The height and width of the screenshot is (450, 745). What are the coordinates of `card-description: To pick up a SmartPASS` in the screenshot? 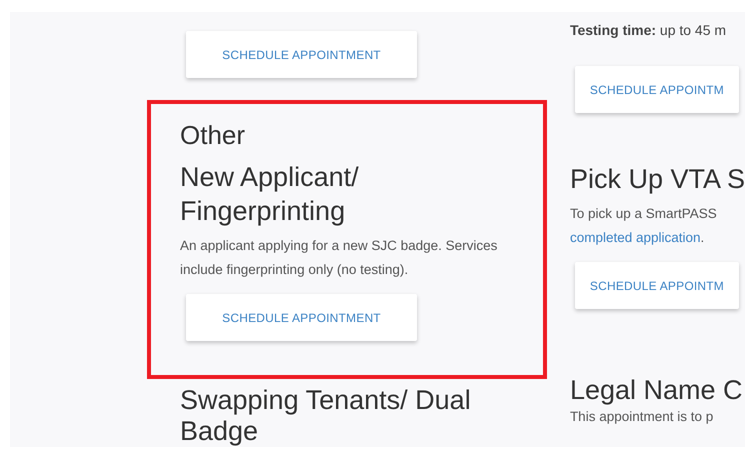 It's located at (644, 214).